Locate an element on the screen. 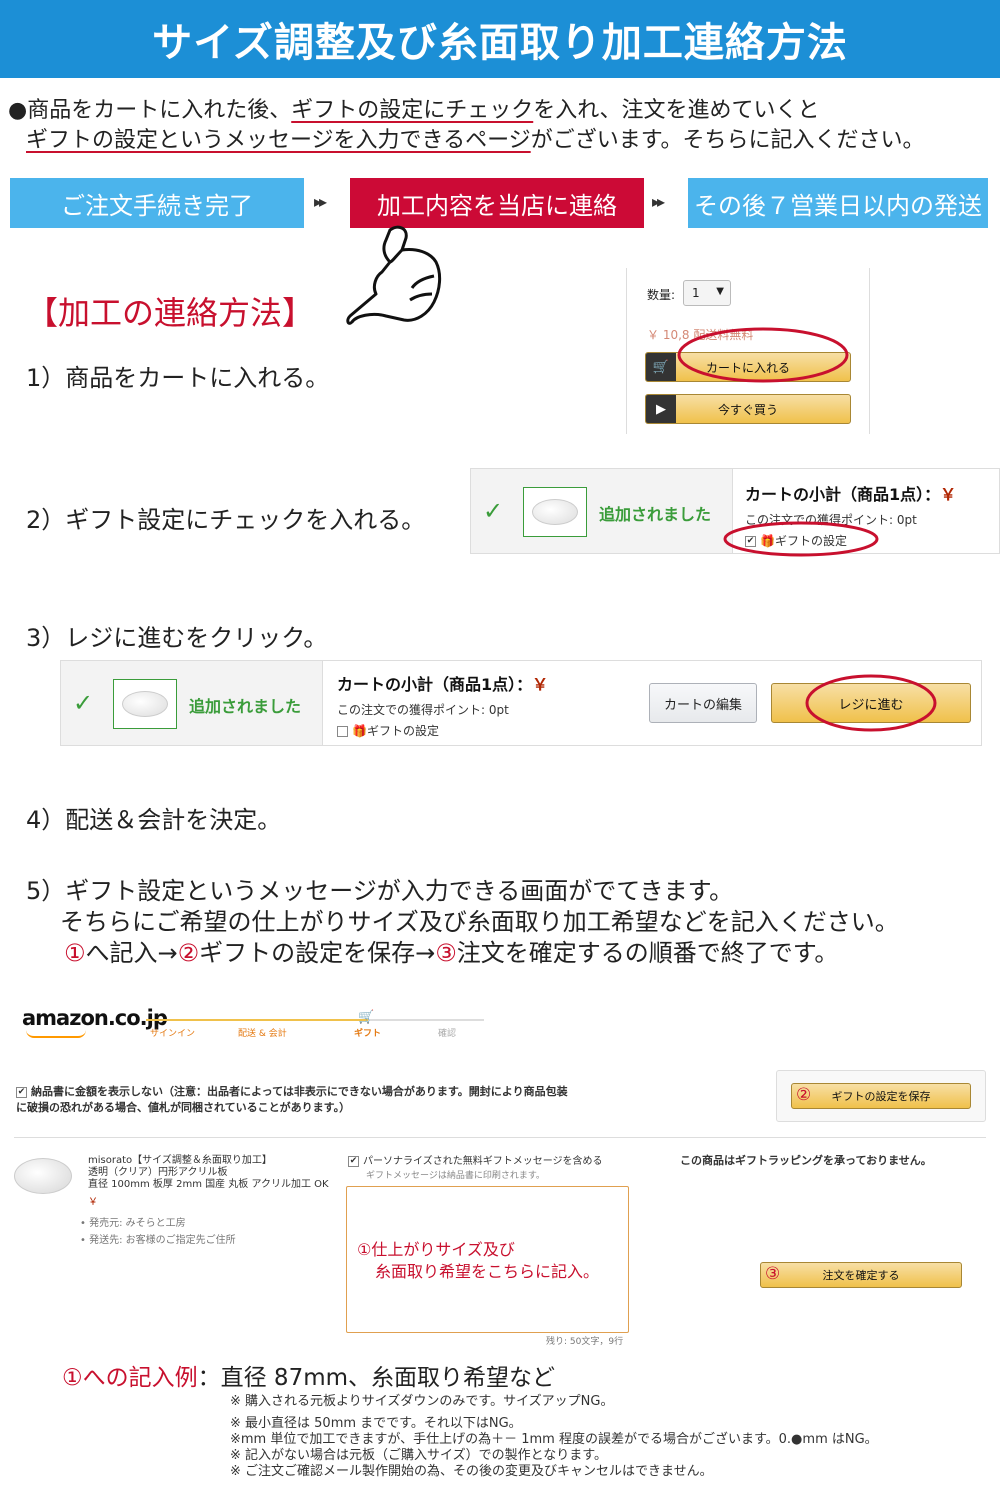 This screenshot has width=1000, height=1490. pointing-hand-icon is located at coordinates (394, 275).